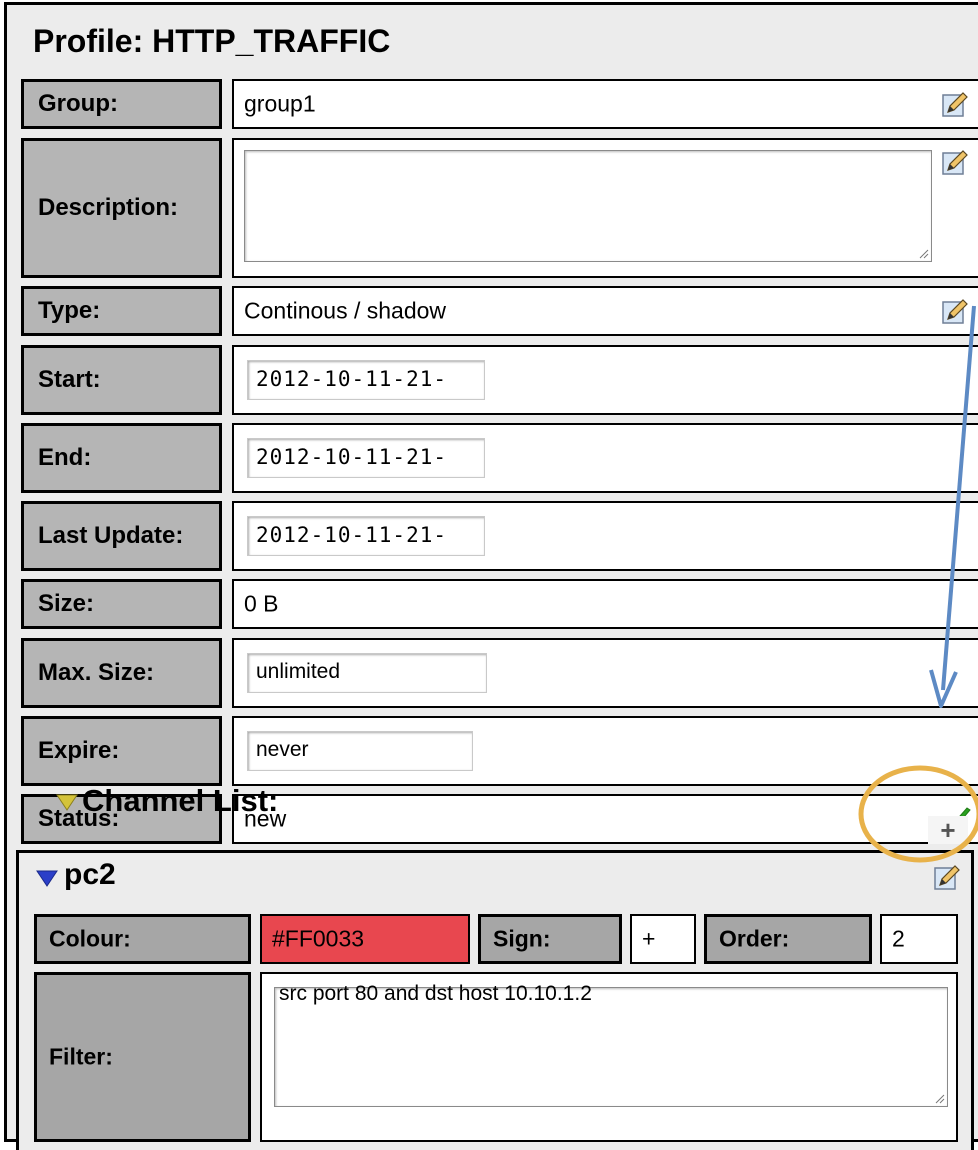 The width and height of the screenshot is (978, 1150). Describe the element at coordinates (366, 536) in the screenshot. I see `last-update-input: 2012-10-11-21-` at that location.